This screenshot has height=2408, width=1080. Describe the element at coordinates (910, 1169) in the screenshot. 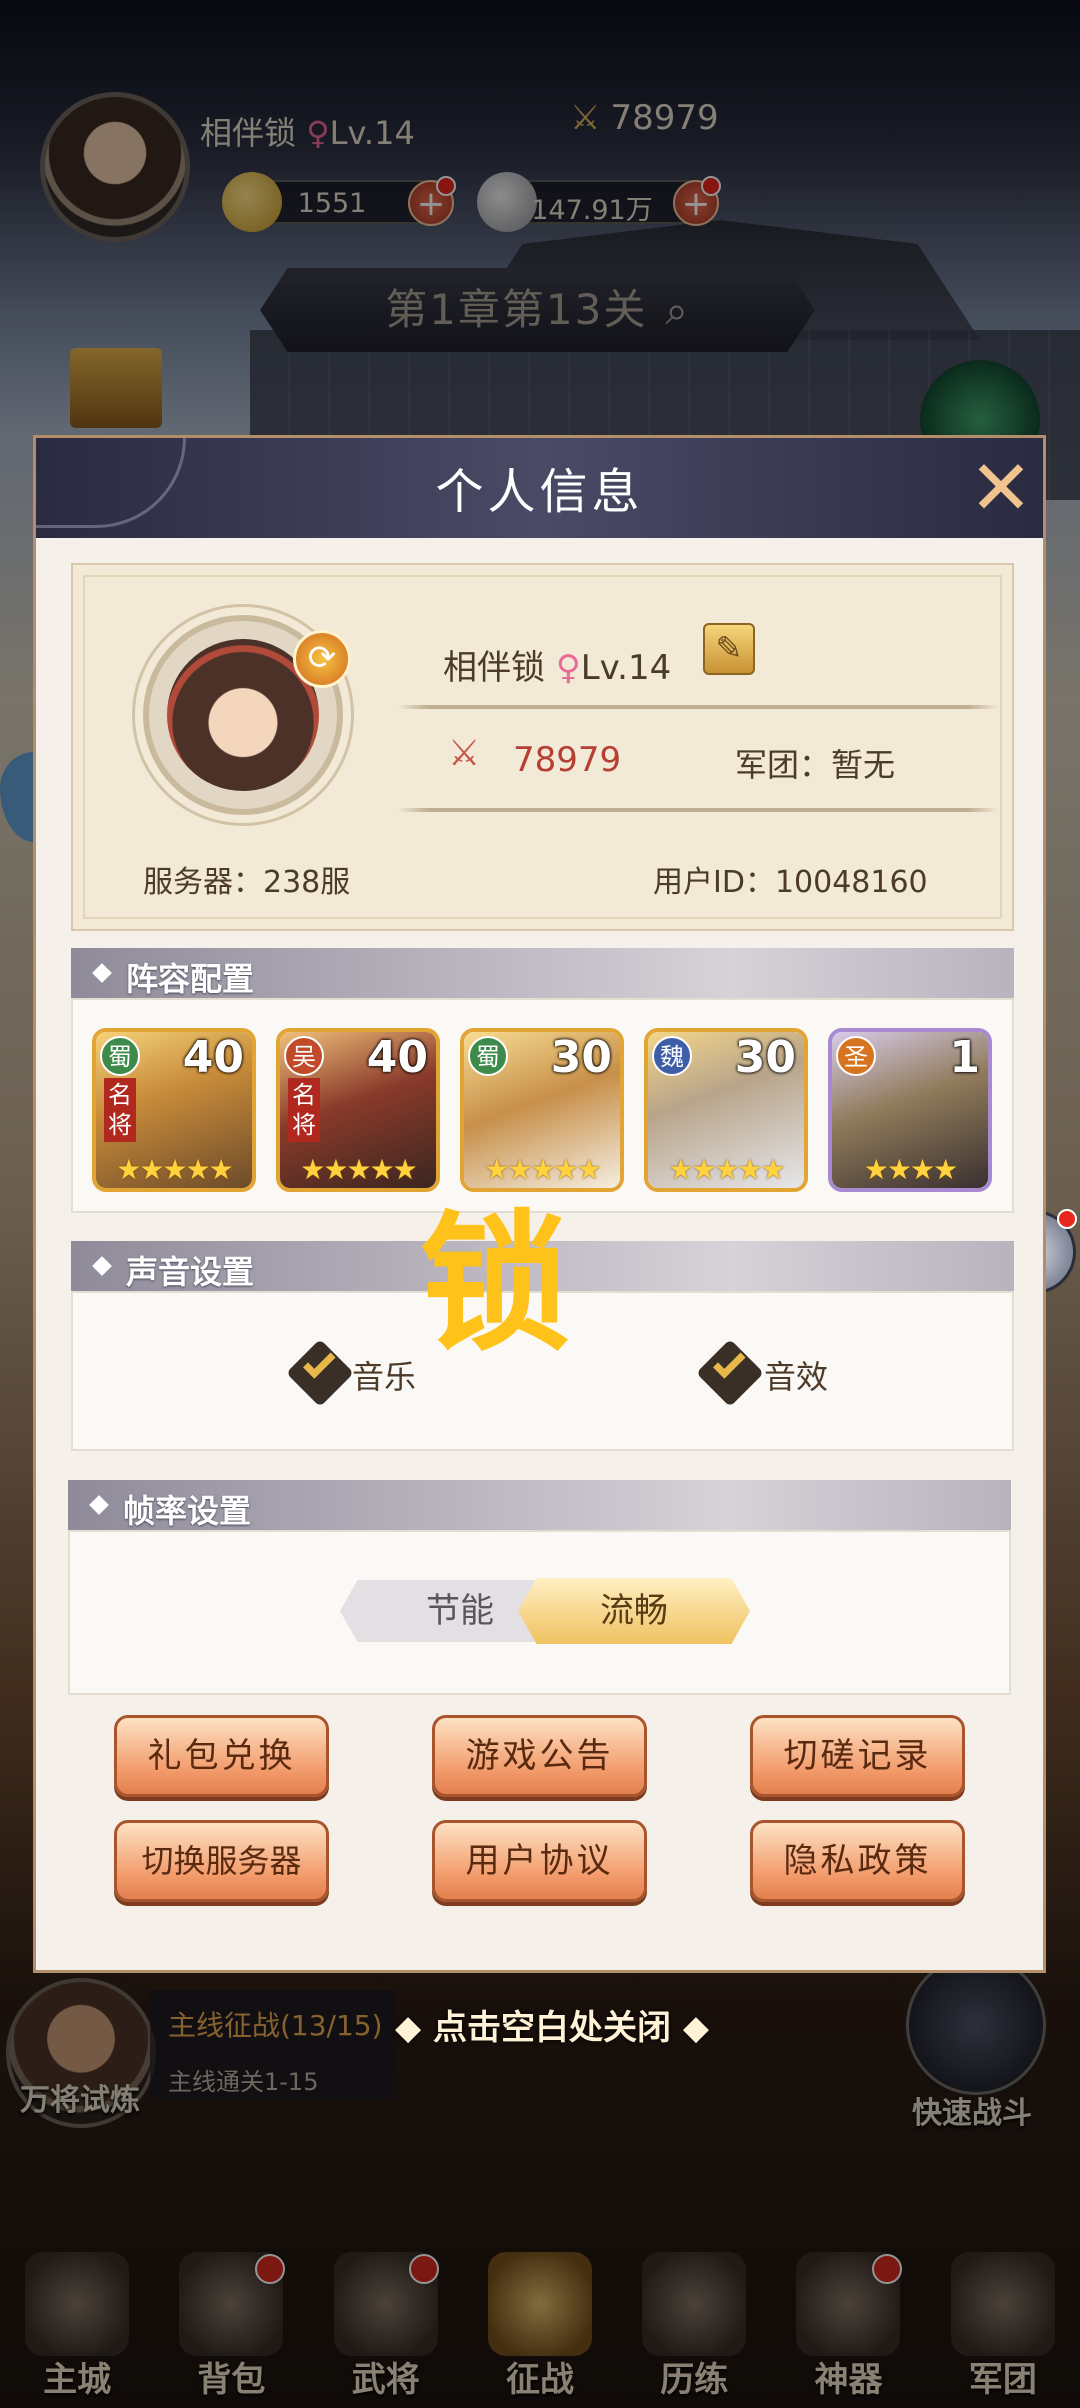

I see `hero-stars: ★★★★` at that location.